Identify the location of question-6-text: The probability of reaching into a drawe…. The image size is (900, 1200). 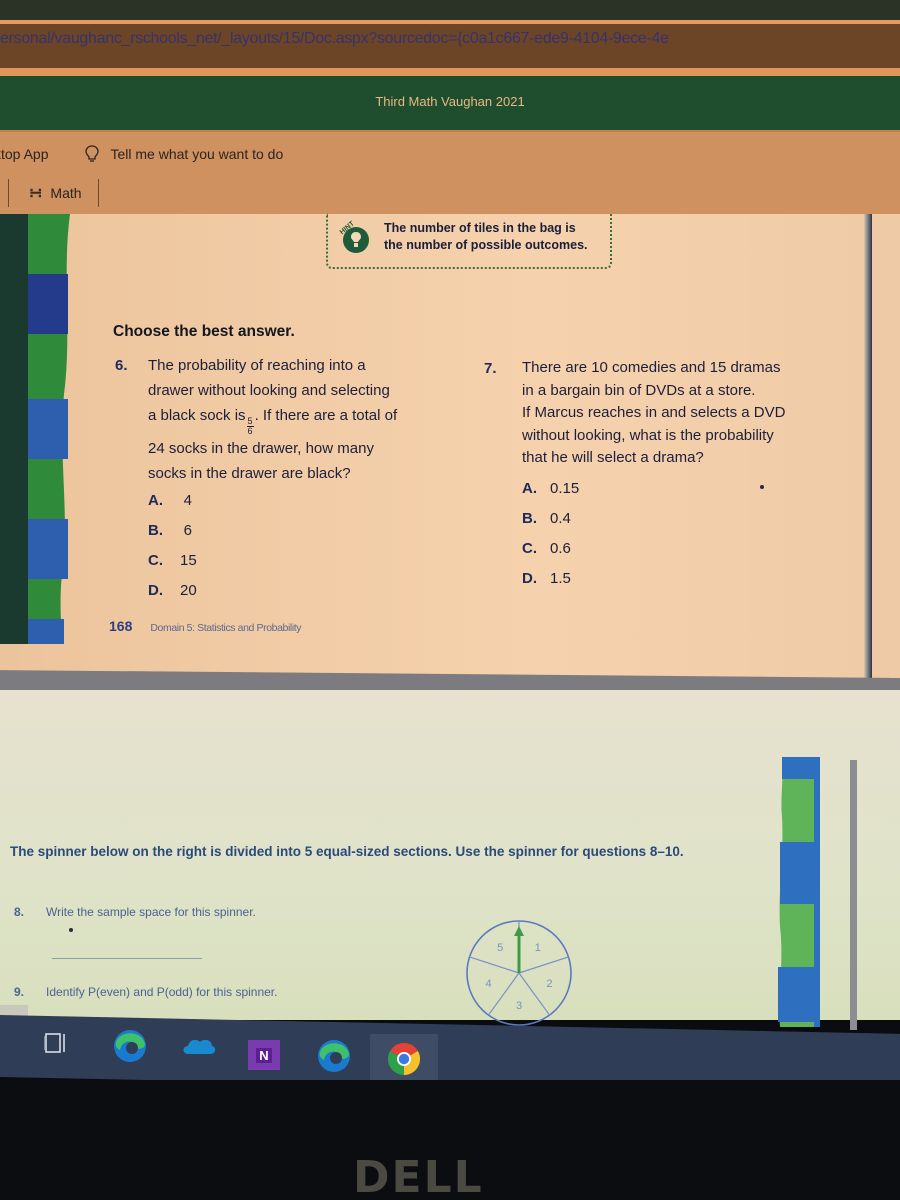
(298, 419).